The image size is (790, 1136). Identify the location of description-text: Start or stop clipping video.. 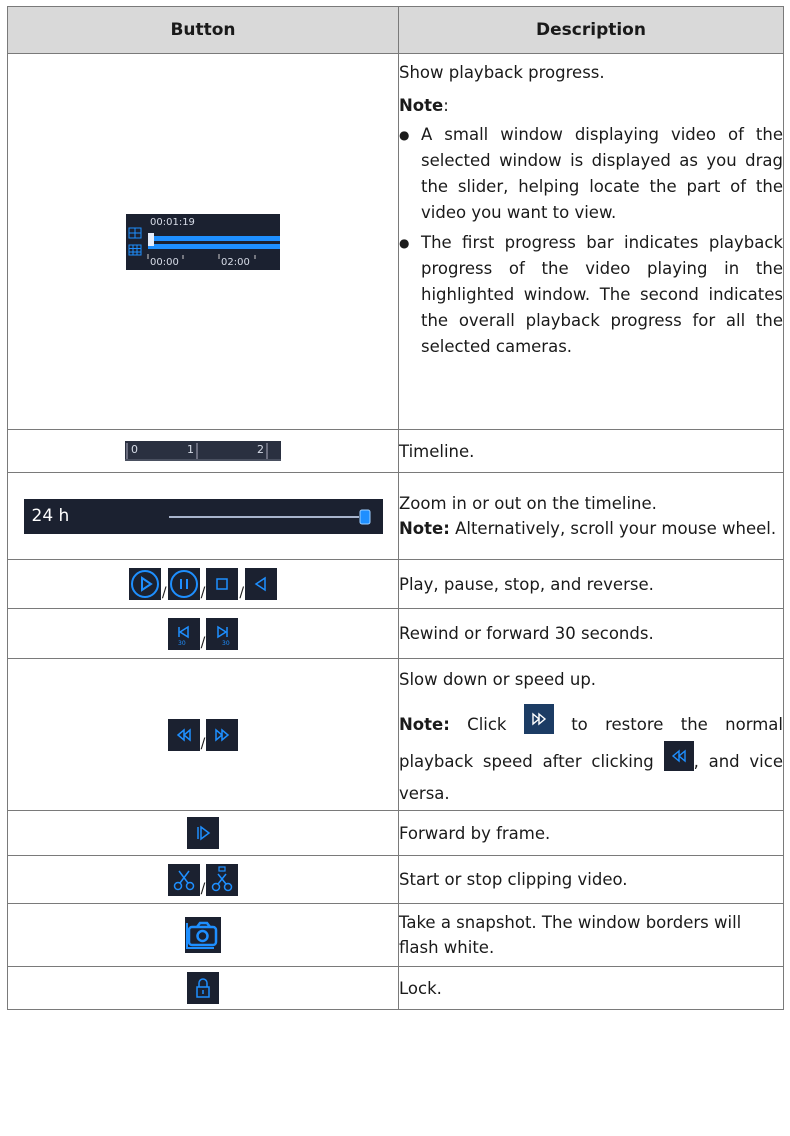
(513, 879).